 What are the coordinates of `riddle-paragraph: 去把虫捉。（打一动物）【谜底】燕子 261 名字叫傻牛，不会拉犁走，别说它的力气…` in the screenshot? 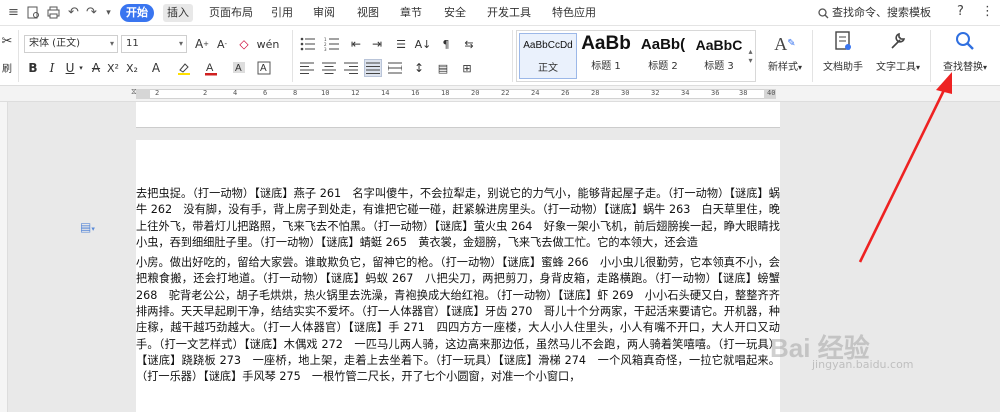 It's located at (458, 218).